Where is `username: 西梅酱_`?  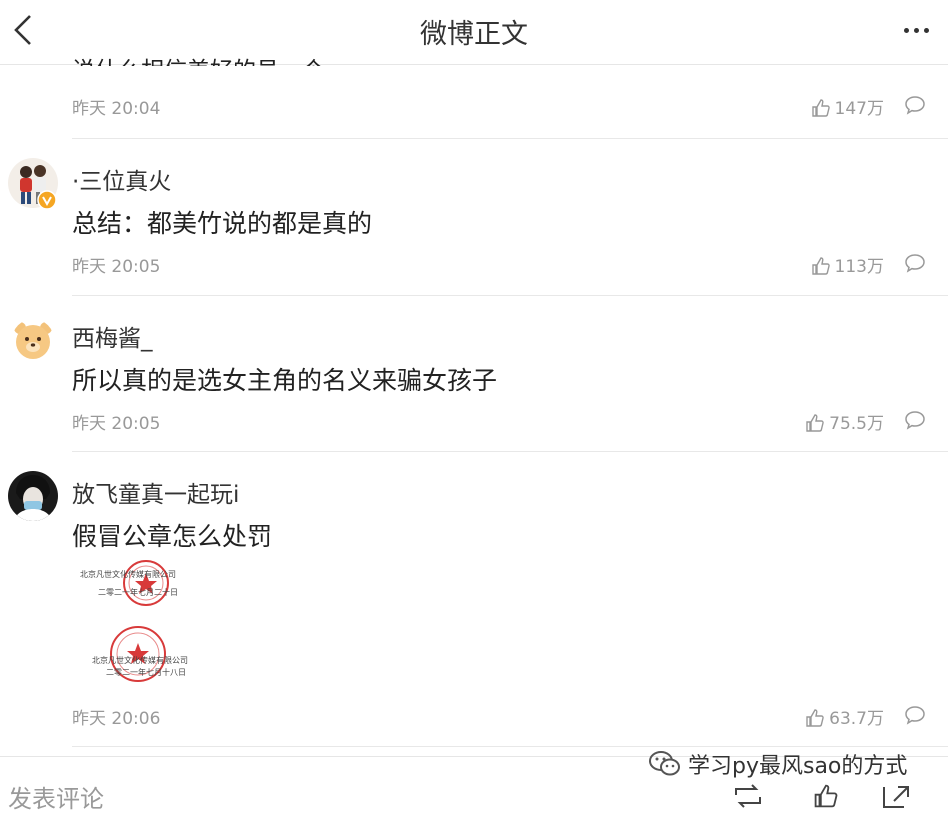
username: 西梅酱_ is located at coordinates (112, 336).